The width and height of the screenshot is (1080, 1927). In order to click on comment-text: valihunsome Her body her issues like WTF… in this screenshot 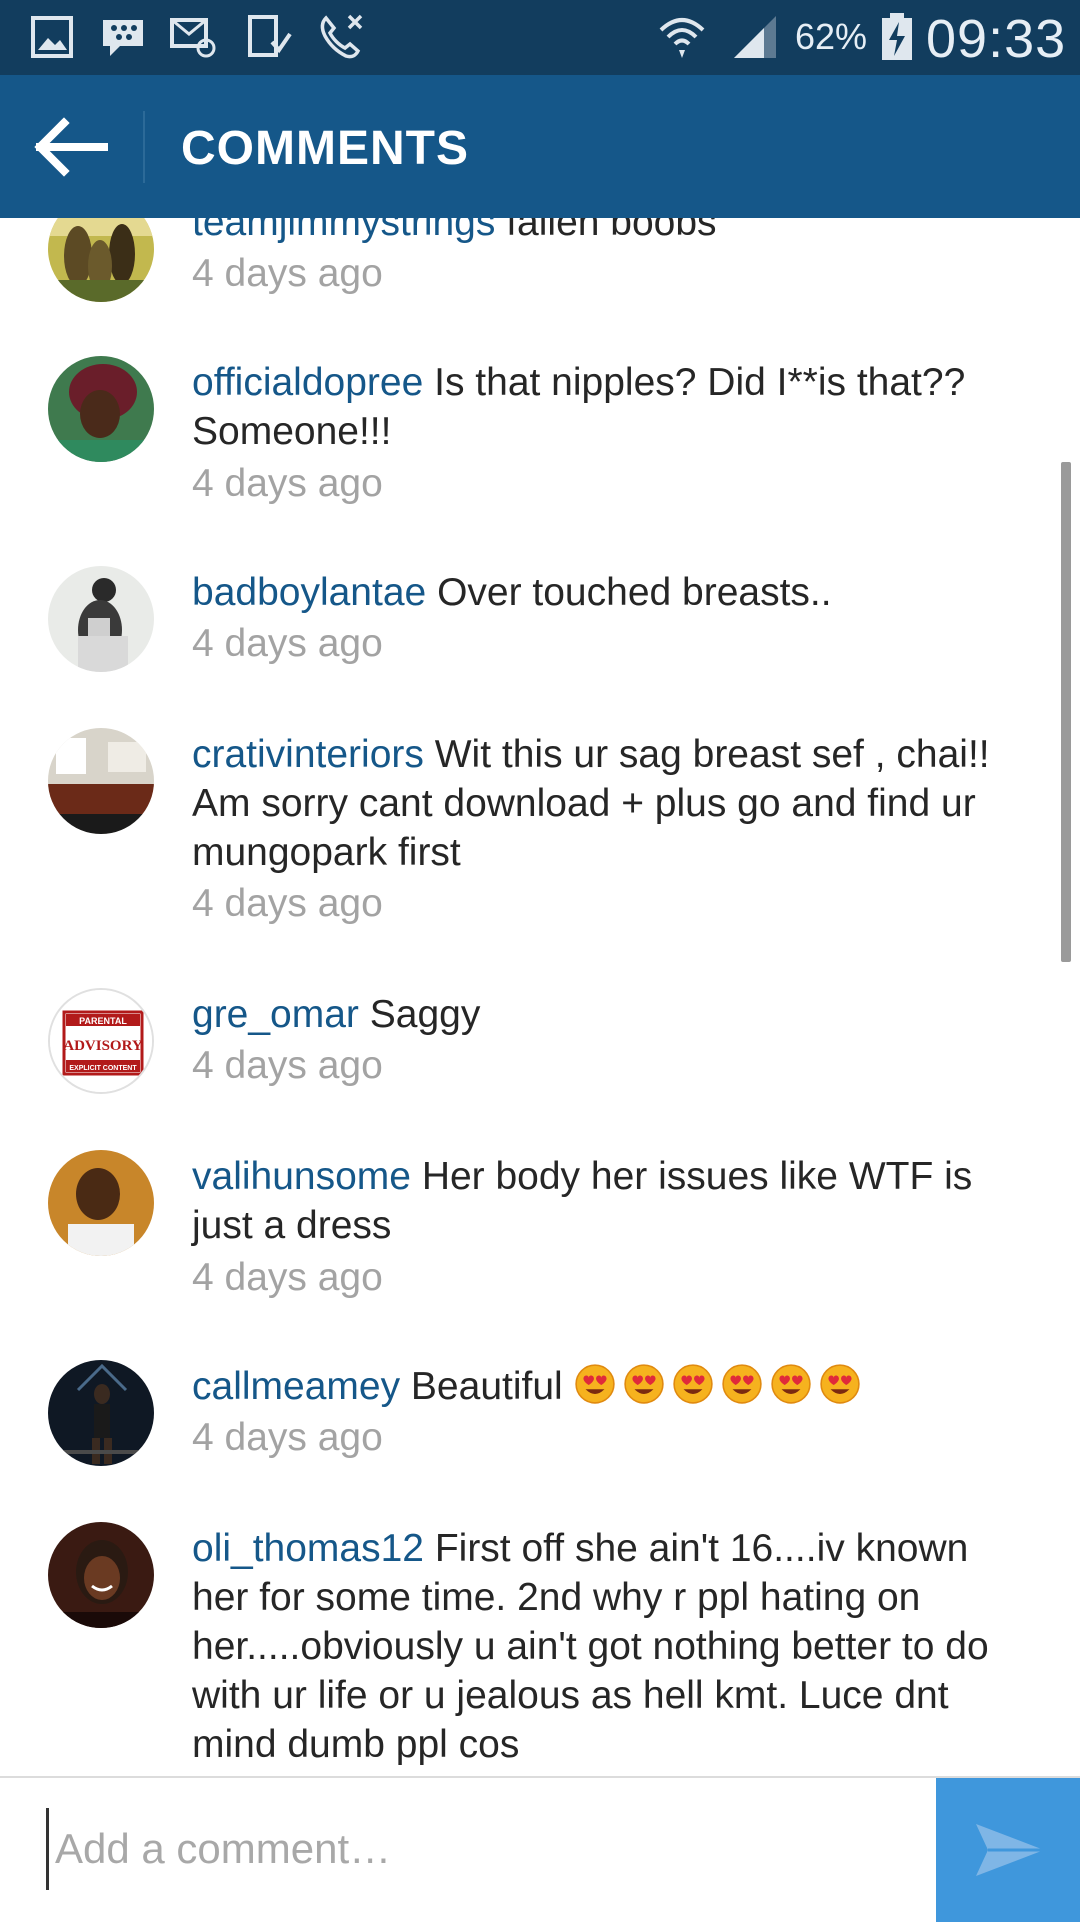, I will do `click(602, 1201)`.